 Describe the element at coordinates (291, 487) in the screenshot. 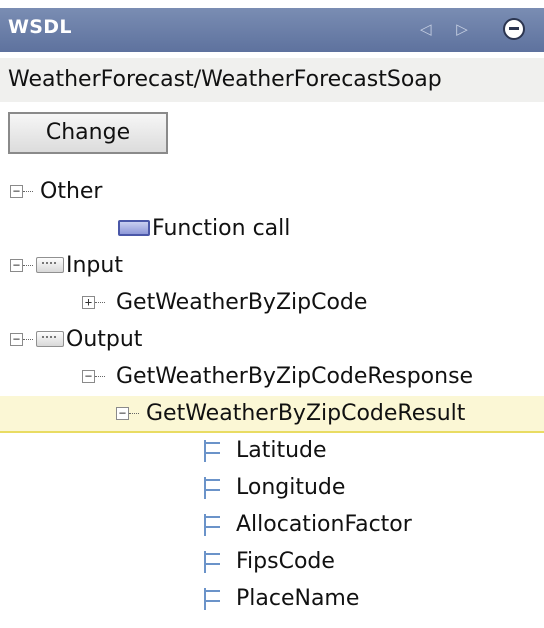

I see `tree-node-label: Longitude` at that location.